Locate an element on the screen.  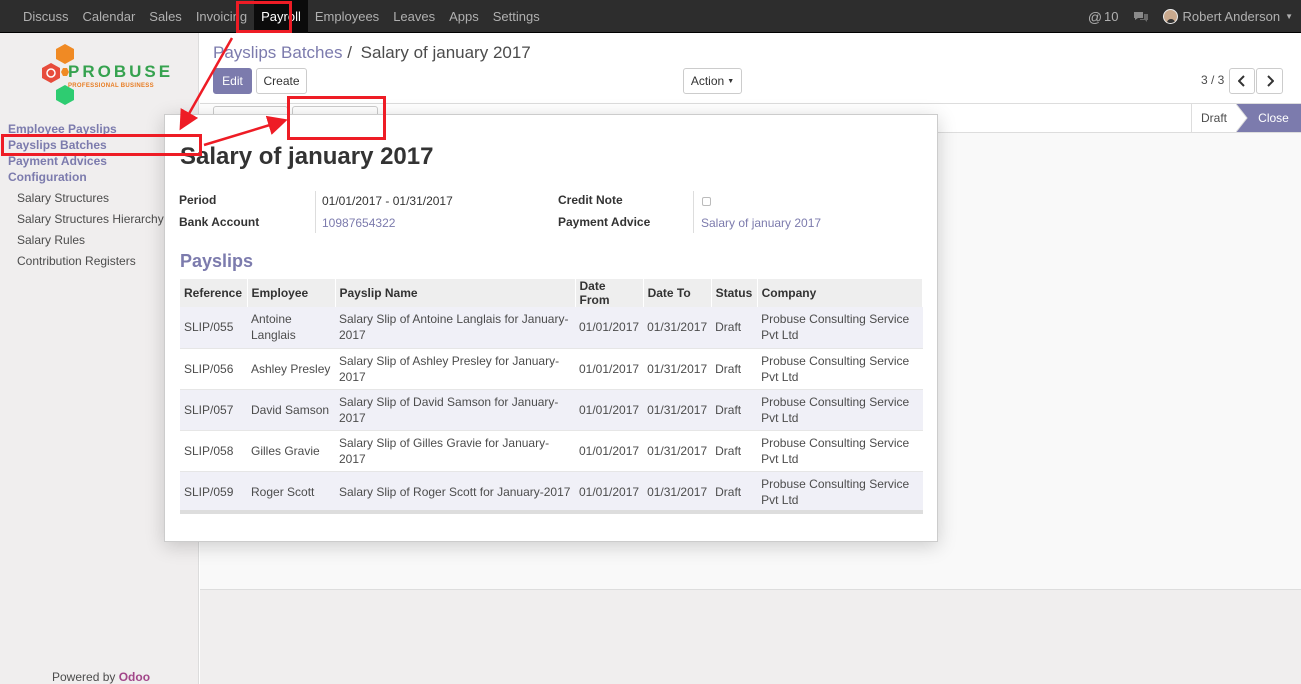
credit-note-checkbox is located at coordinates (706, 201).